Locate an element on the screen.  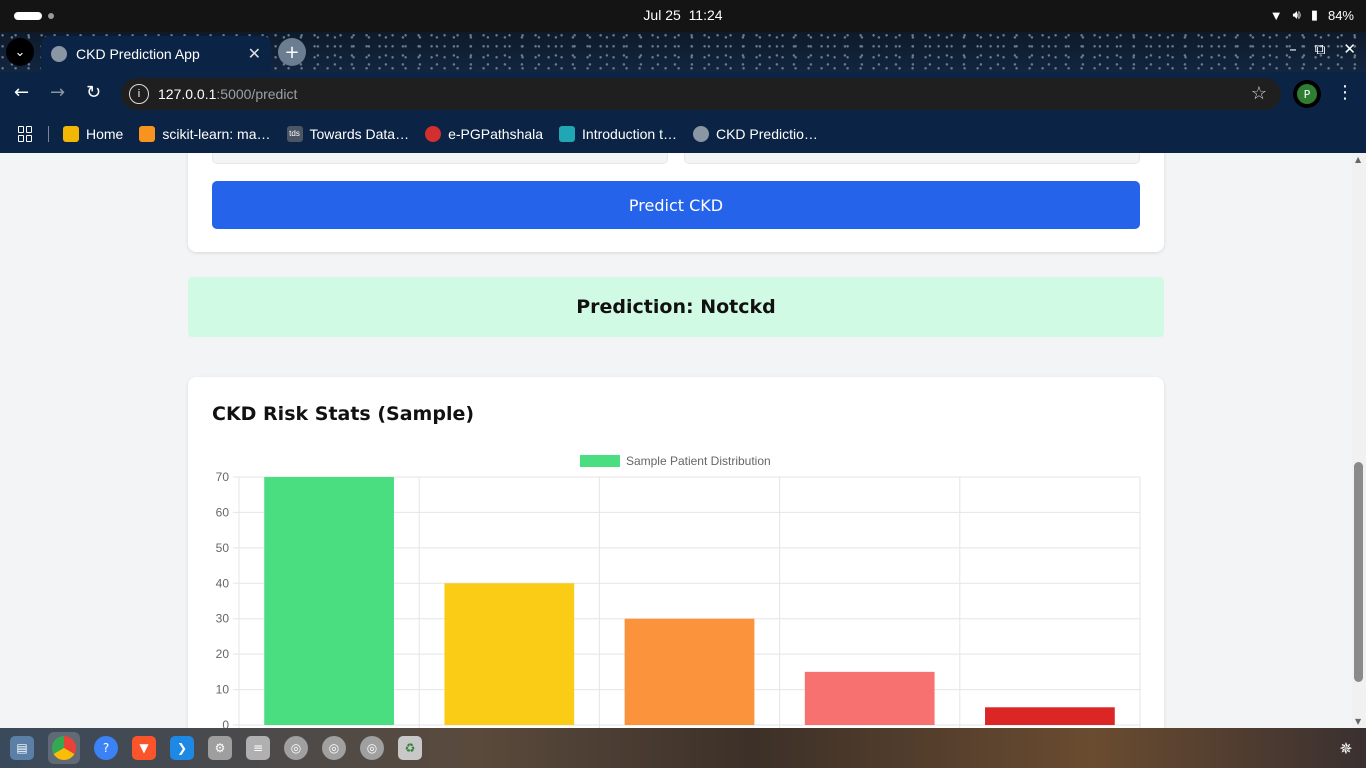
prediction-form-card: Predict CKD is located at coordinates (676, 202).